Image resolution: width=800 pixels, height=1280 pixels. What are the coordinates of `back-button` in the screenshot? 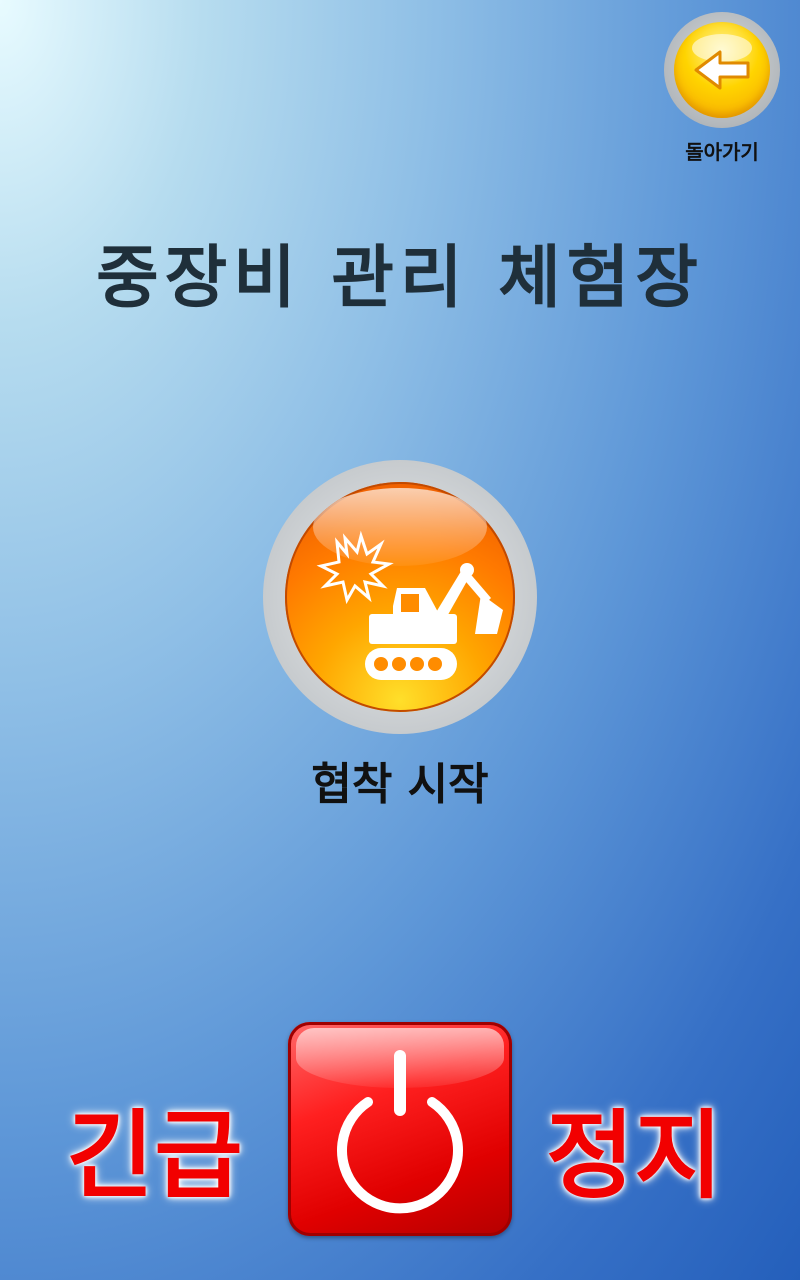 It's located at (722, 70).